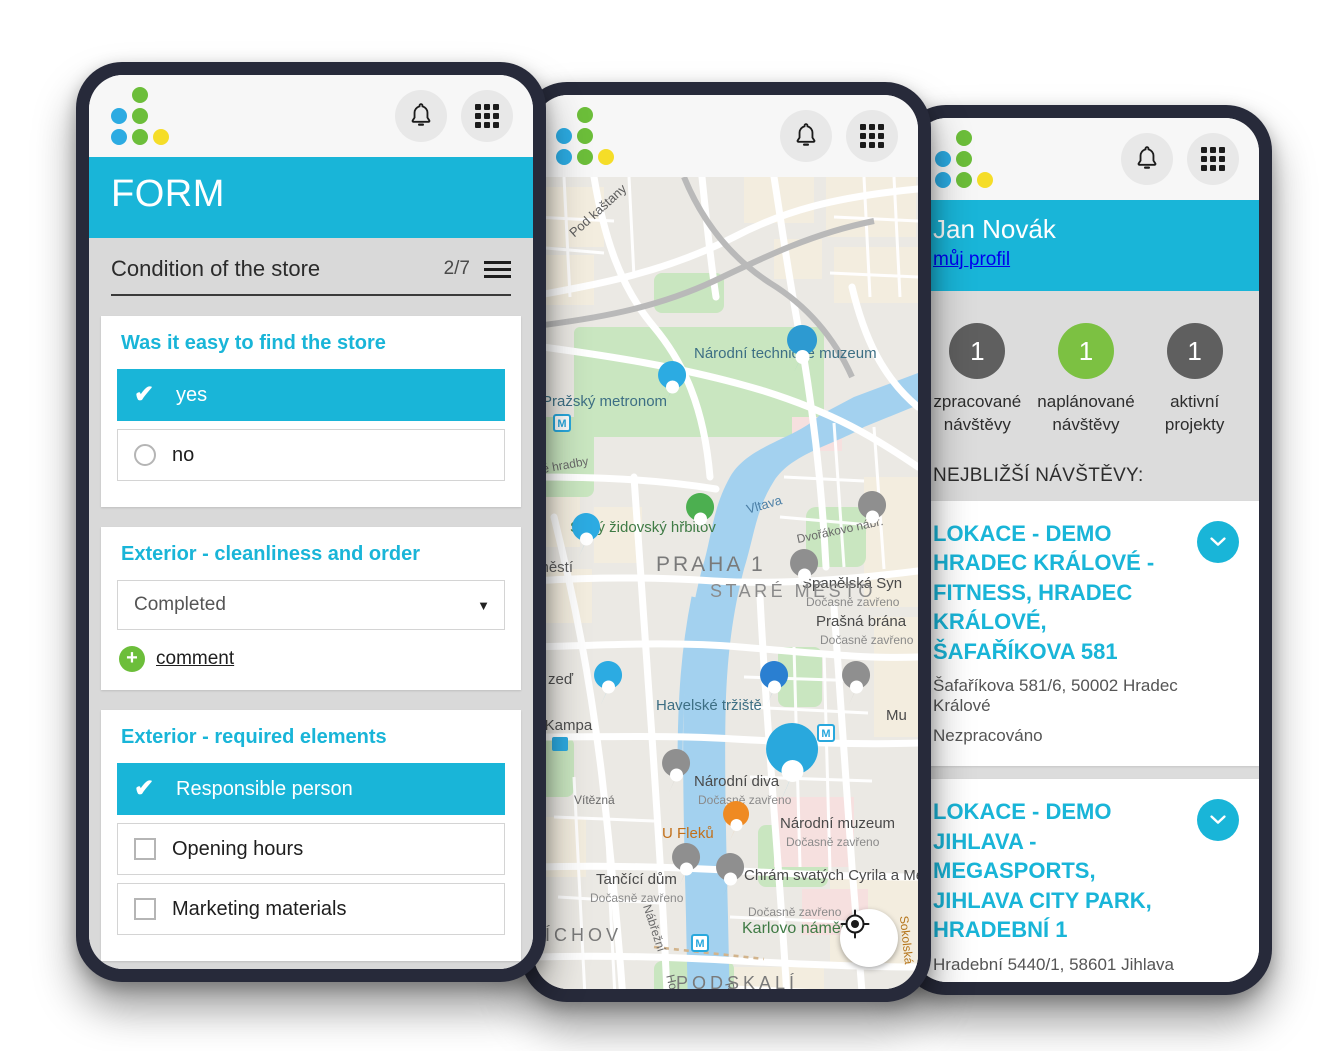 The image size is (1335, 1051). Describe the element at coordinates (254, 737) in the screenshot. I see `form-card-heading: Exterior - required elements` at that location.